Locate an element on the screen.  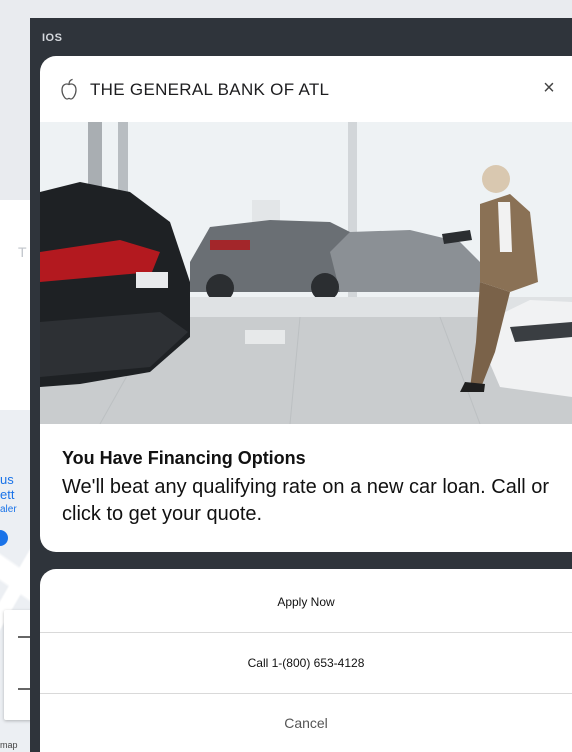
apply-now-button: Apply Now is located at coordinates (306, 602).